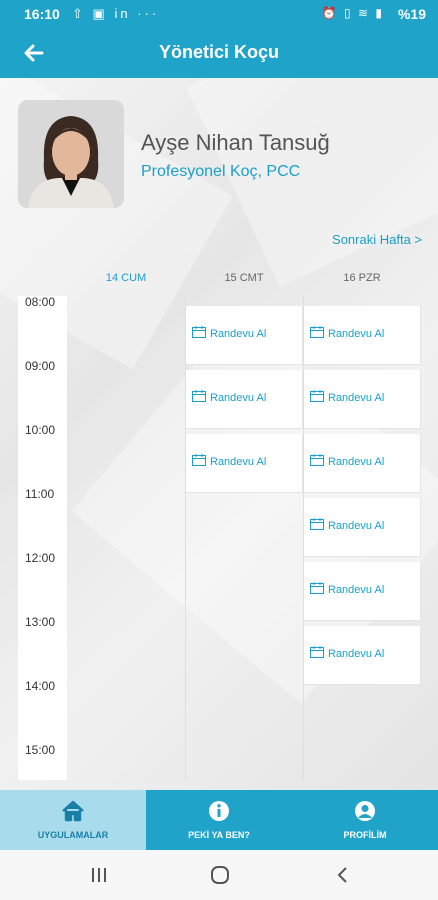 This screenshot has height=900, width=438. Describe the element at coordinates (343, 875) in the screenshot. I see `back-chevron-icon` at that location.